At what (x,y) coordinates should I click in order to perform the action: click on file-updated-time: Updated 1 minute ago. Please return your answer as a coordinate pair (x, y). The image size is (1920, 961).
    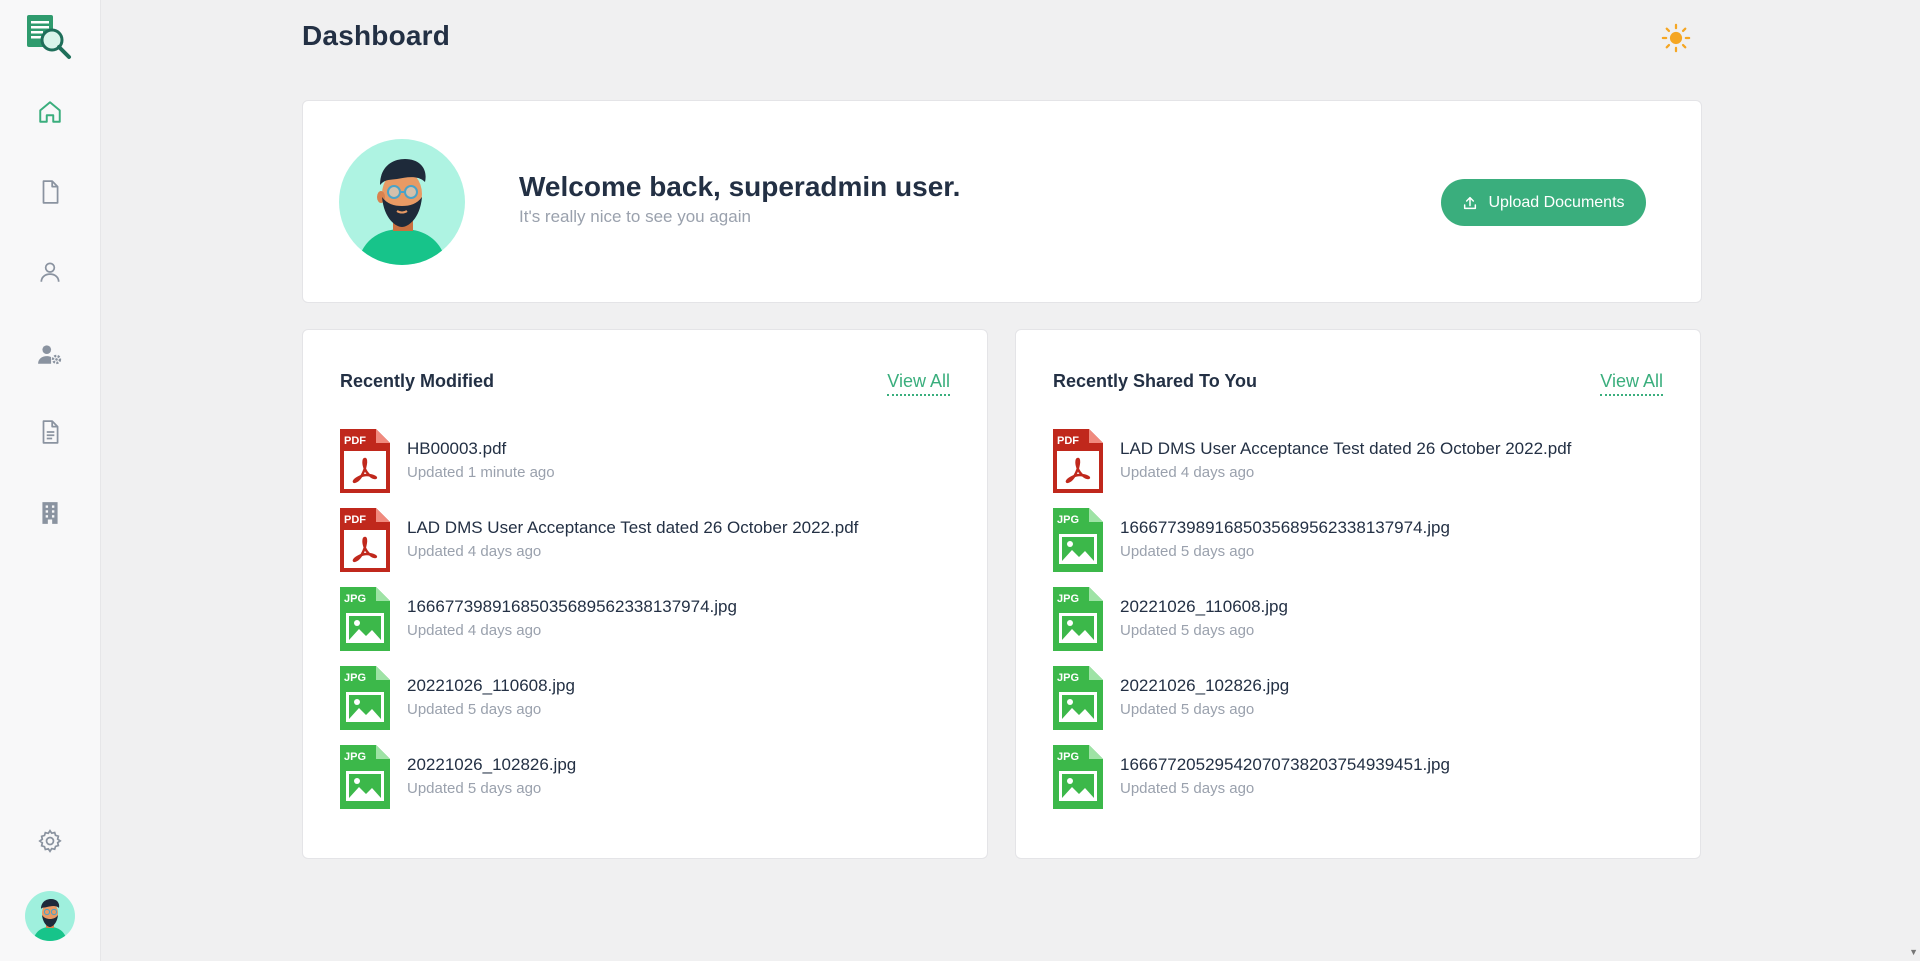
    Looking at the image, I should click on (481, 472).